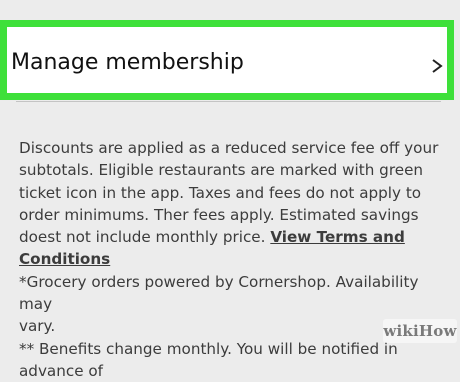 The image size is (460, 382). Describe the element at coordinates (65, 259) in the screenshot. I see `terms-link-line2: Conditions` at that location.